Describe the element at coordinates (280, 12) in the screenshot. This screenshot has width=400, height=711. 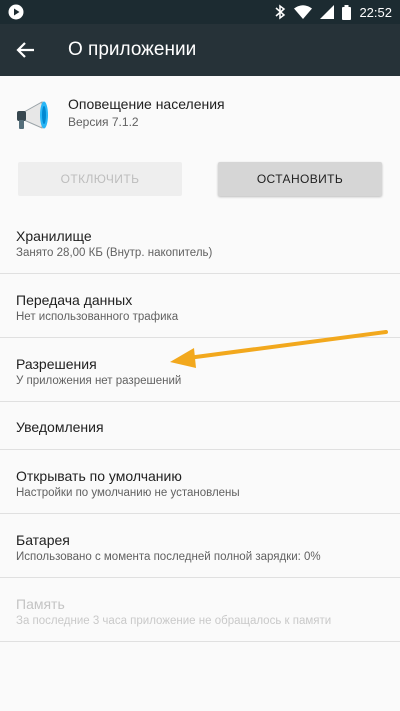
I see `bluetooth-icon` at that location.